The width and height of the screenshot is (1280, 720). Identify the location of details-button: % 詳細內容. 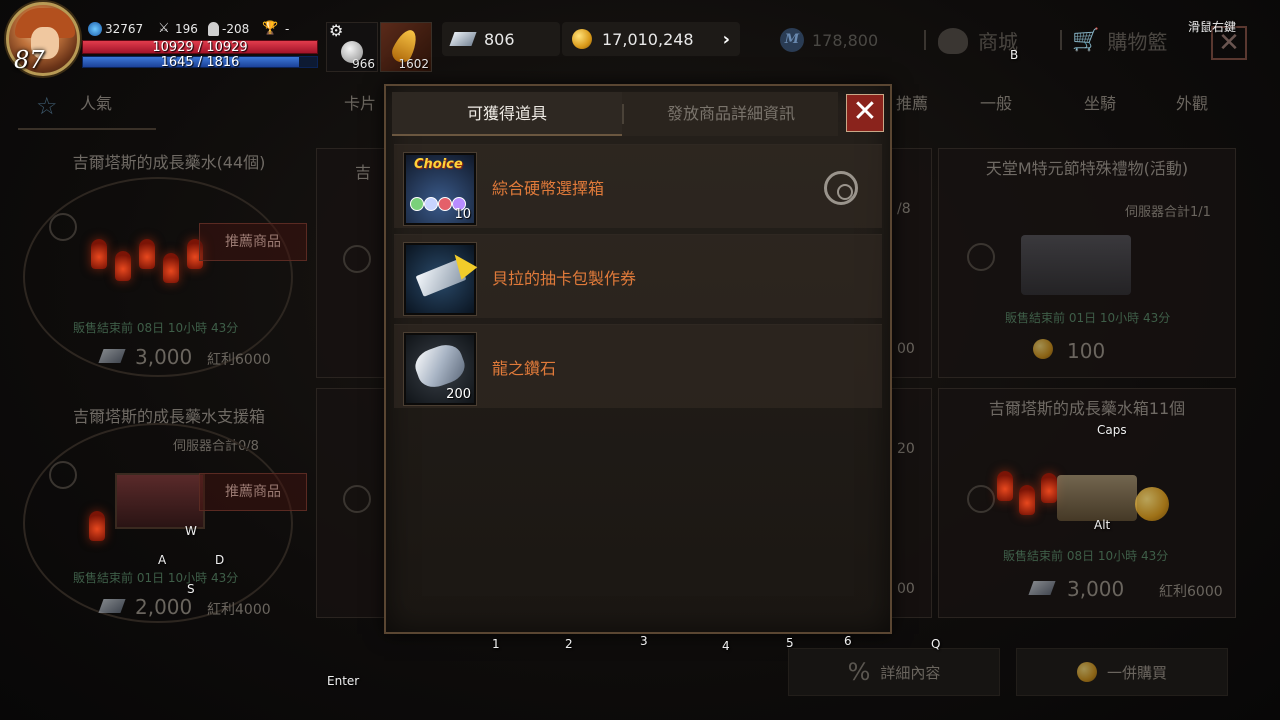
(894, 672).